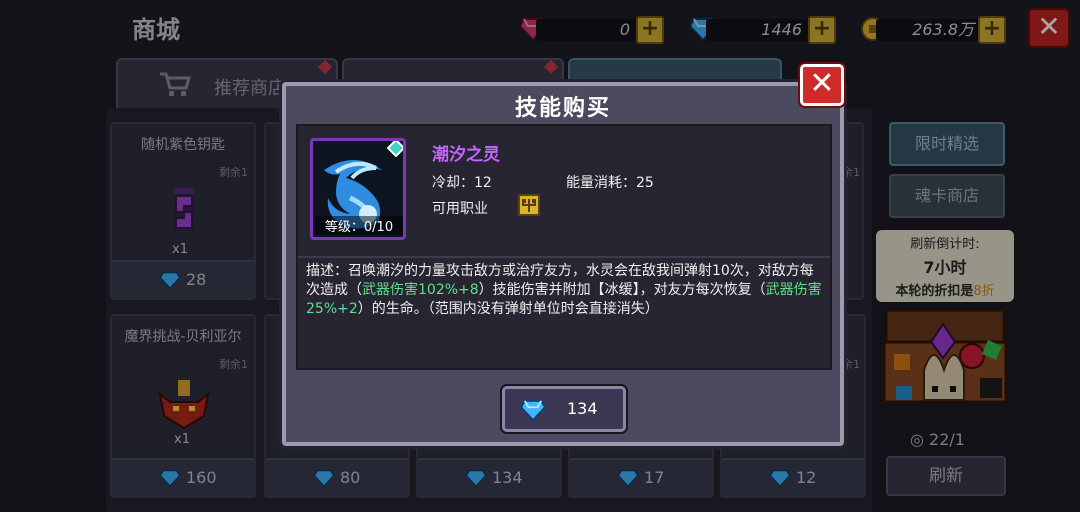 This screenshot has height=512, width=1080. Describe the element at coordinates (622, 290) in the screenshot. I see `desc-text-2: ）技能伤害并附加【冰缓】，对友方每次恢复（` at that location.